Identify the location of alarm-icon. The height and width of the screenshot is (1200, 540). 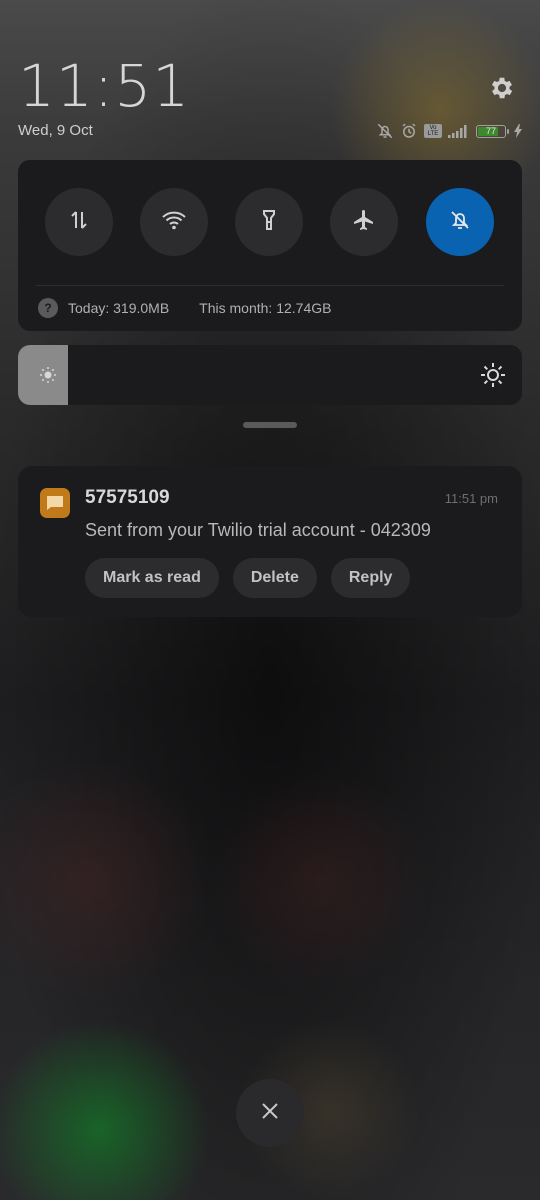
(409, 131).